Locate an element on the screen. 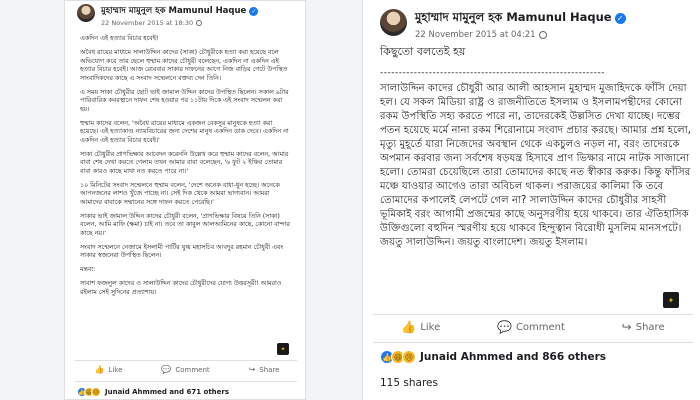 The image size is (700, 400). post-timestamp: 22 November 2015 at 18:30 is located at coordinates (147, 23).